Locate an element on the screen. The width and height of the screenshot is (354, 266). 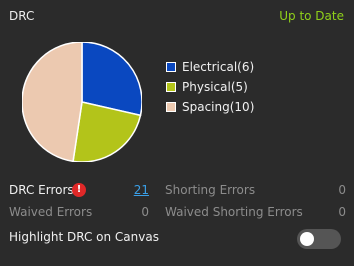
legend-label-electrical: Electrical(6) is located at coordinates (218, 67).